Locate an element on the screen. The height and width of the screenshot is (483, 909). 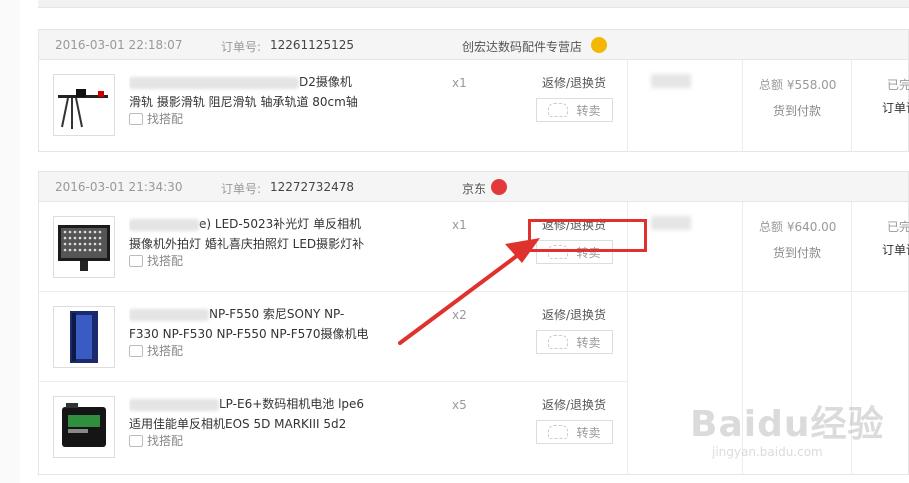
watermark-text: Baidu经验 is located at coordinates (787, 424).